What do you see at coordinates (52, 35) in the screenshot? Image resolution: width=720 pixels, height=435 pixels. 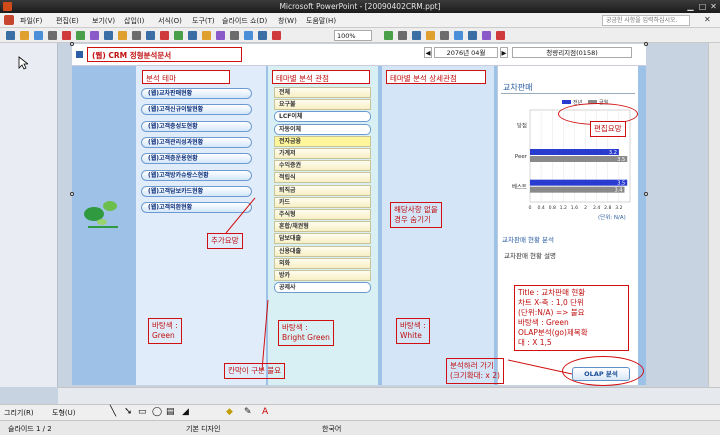 I see `permission-icon` at bounding box center [52, 35].